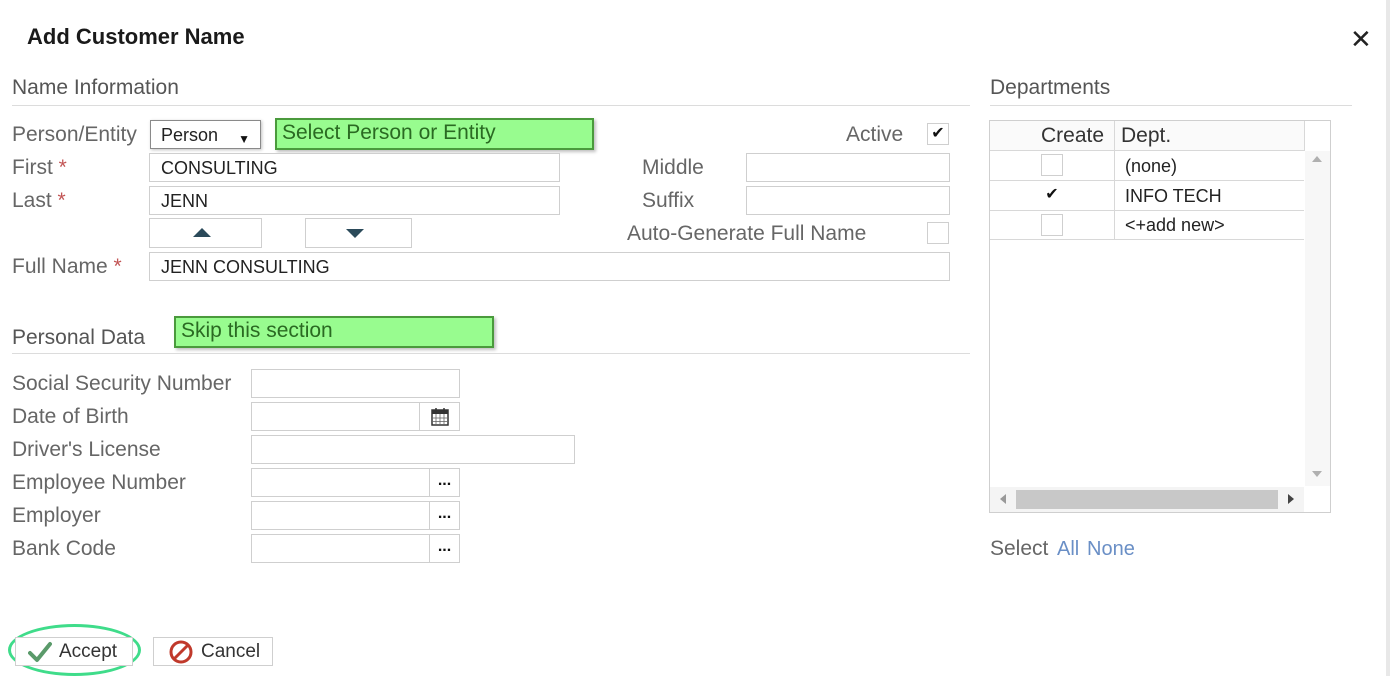 This screenshot has height=676, width=1390. I want to click on move-down-button, so click(358, 233).